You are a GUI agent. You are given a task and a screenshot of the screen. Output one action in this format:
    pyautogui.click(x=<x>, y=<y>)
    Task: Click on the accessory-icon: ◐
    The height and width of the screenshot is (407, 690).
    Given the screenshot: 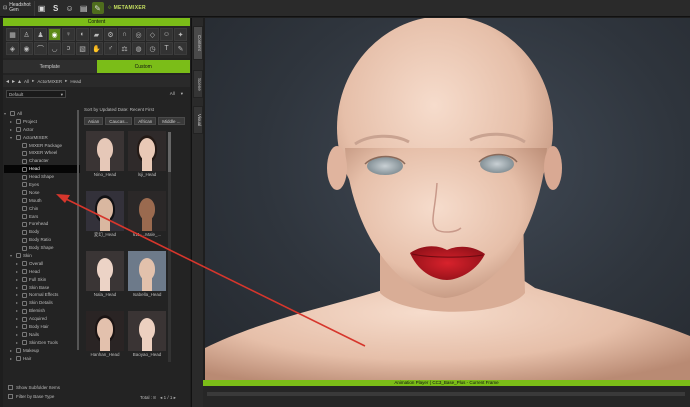 What is the action you would take?
    pyautogui.click(x=82, y=34)
    